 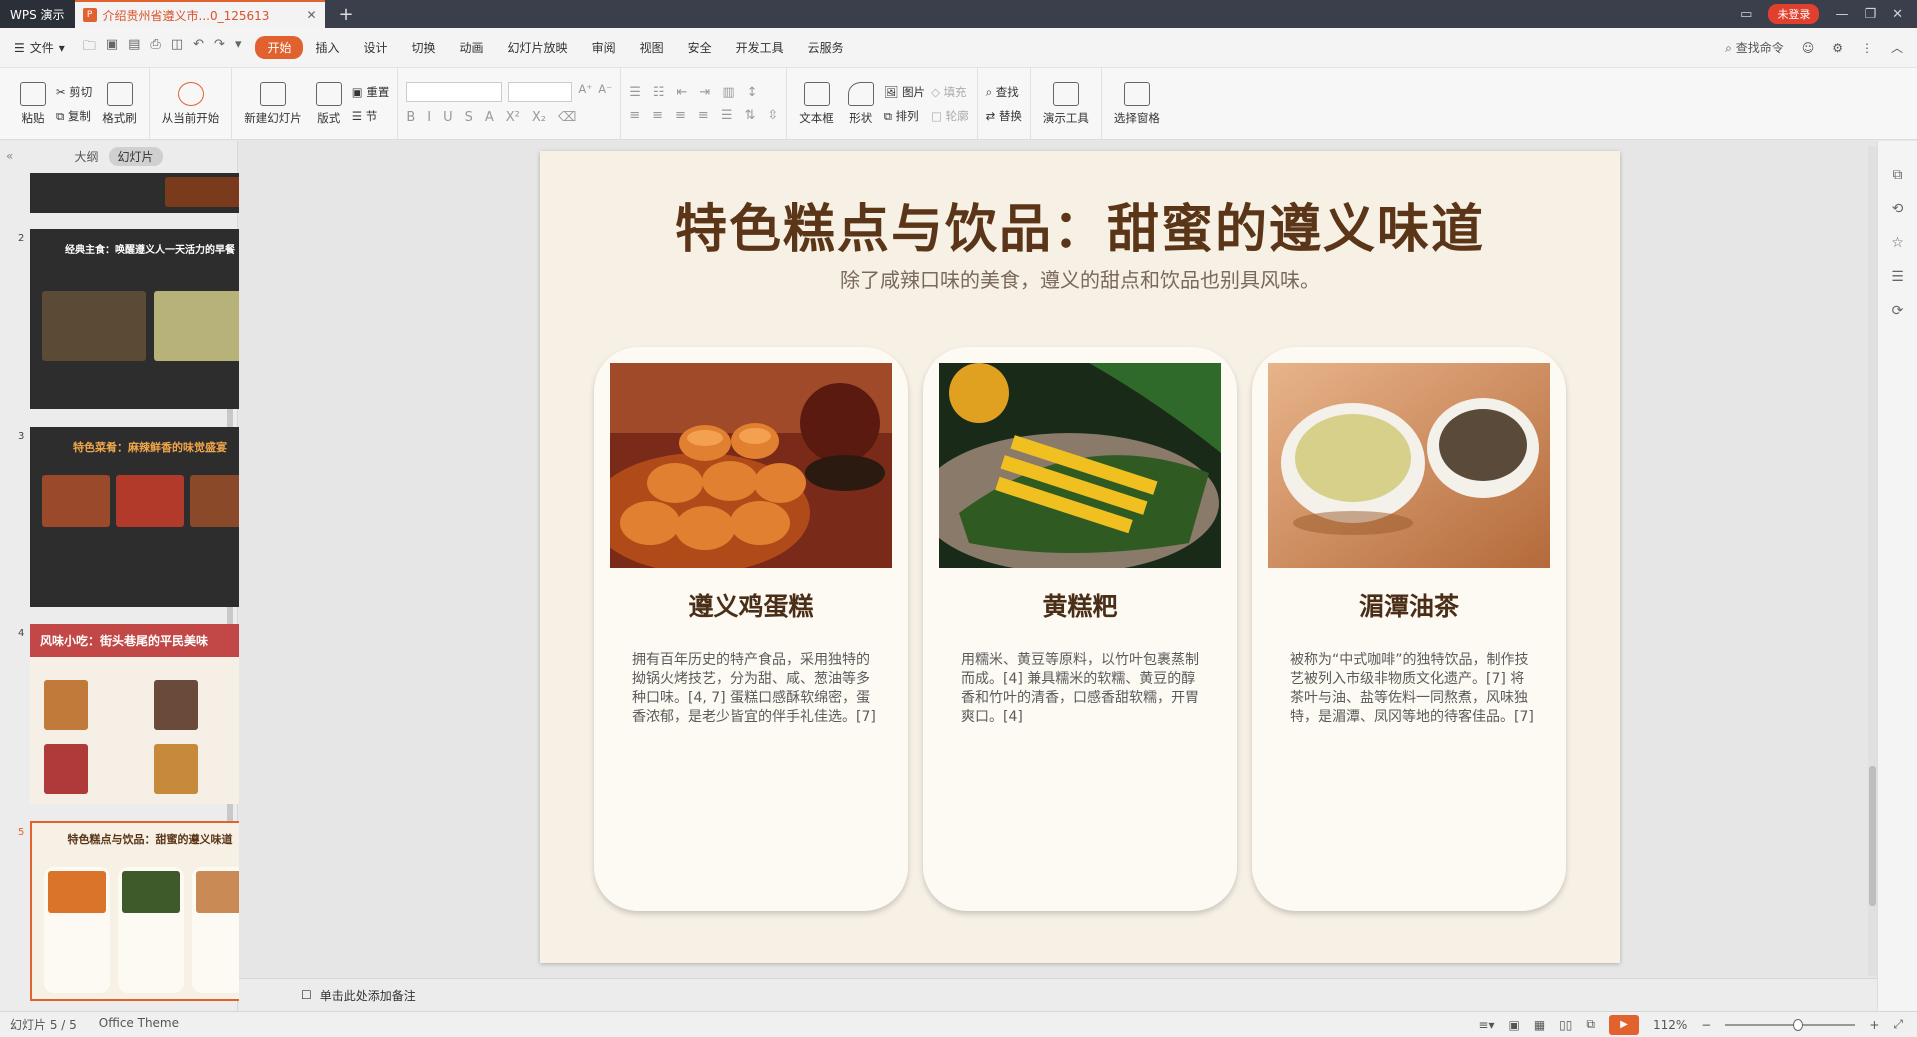 What do you see at coordinates (1080, 224) in the screenshot?
I see `slide-title: 特色糕点与饮品：甜蜜的遵义味道` at bounding box center [1080, 224].